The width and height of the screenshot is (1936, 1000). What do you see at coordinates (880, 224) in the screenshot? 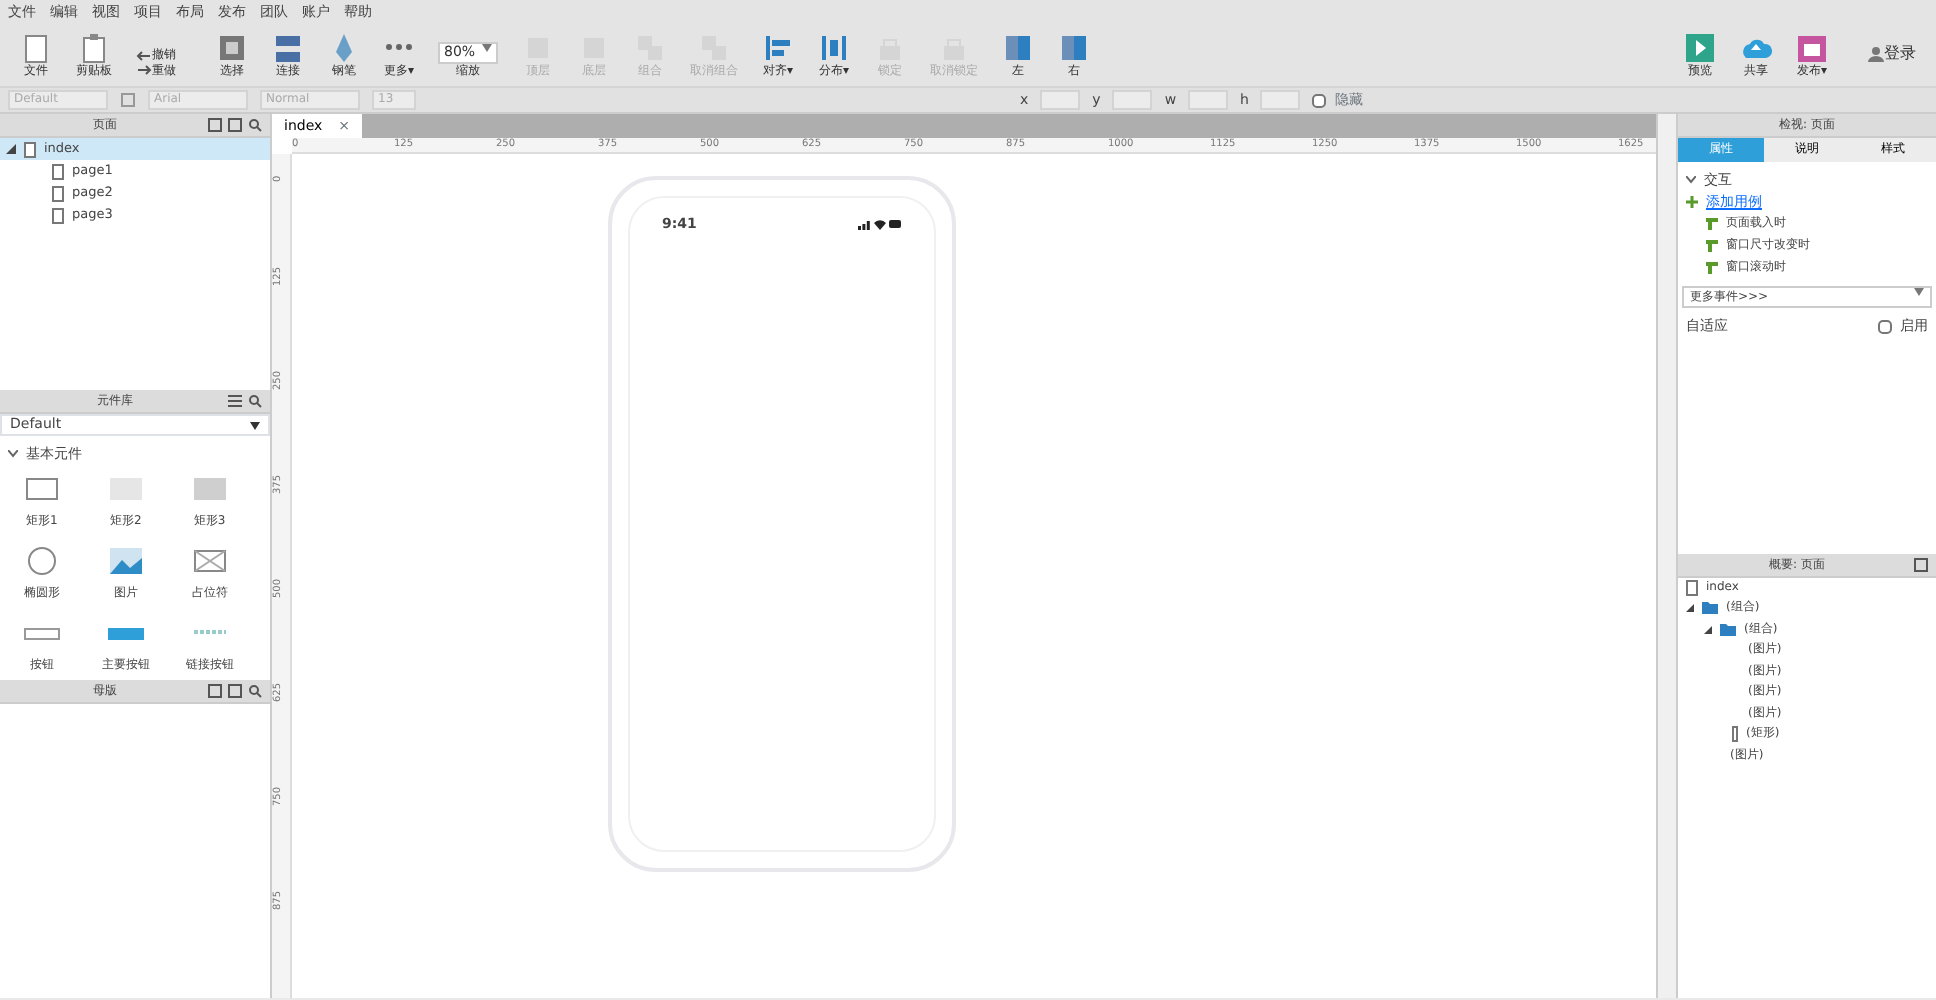
I see `status-icons-drawing` at bounding box center [880, 224].